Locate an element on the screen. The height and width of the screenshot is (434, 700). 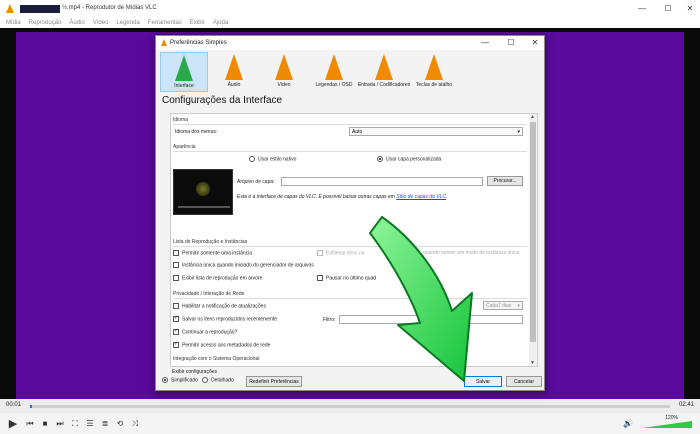
detailed-radio: Detalhado is located at coordinates (218, 380).